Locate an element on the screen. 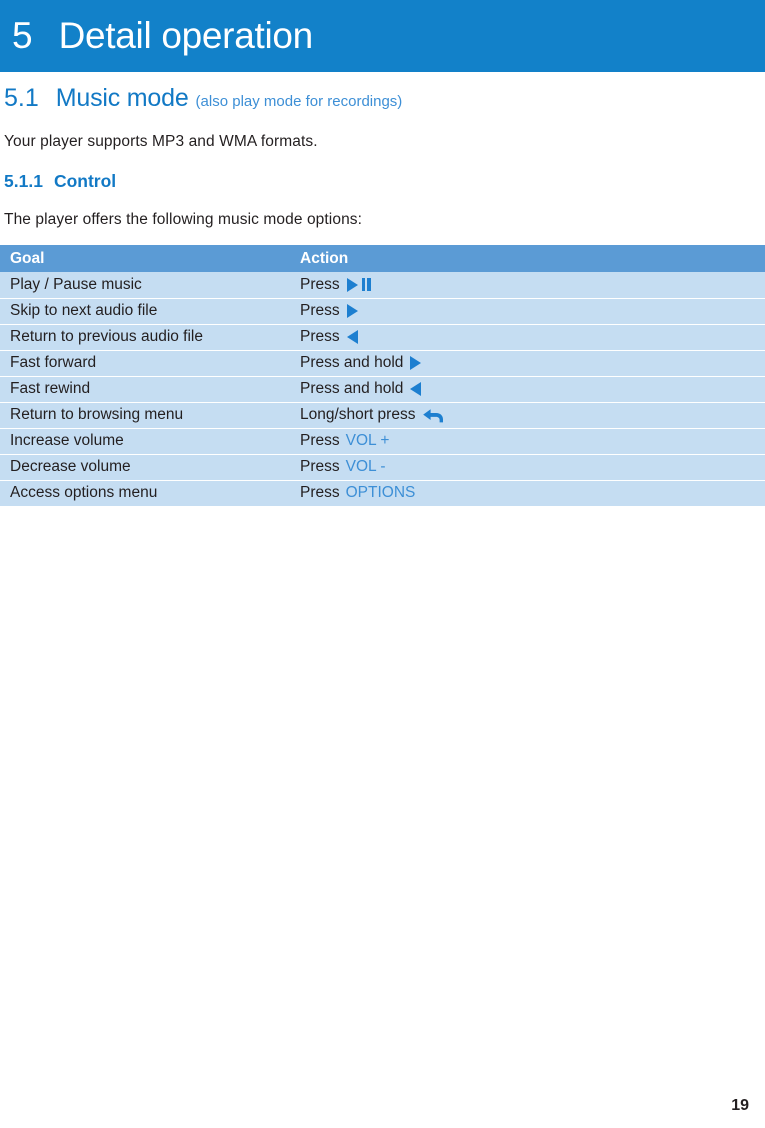 This screenshot has width=765, height=1128. cell-goal: Return to browsing menu is located at coordinates (97, 414).